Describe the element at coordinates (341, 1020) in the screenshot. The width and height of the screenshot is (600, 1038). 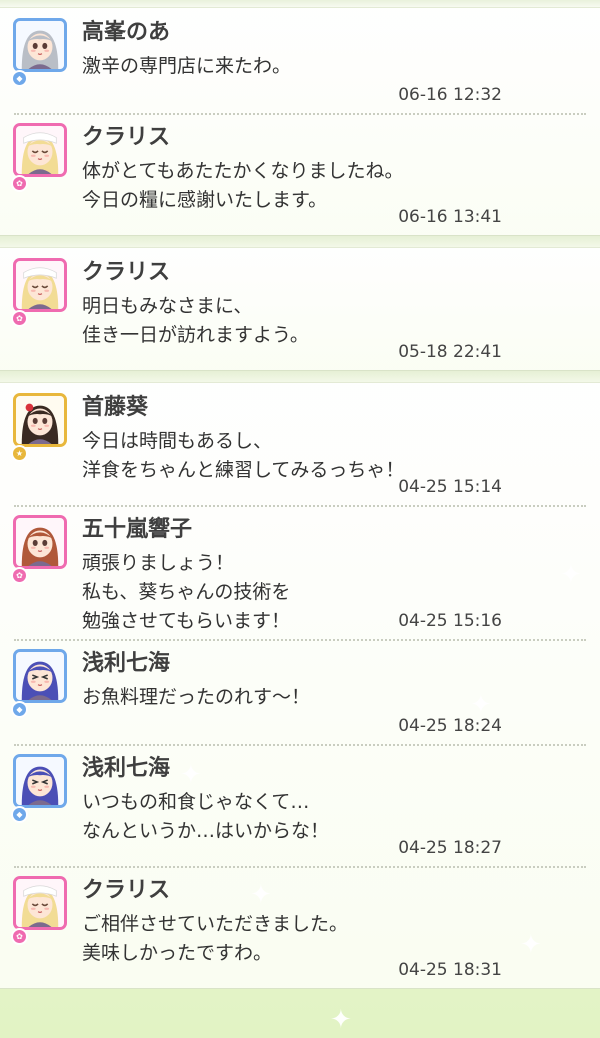
I see `sparkle-icon: ✦` at that location.